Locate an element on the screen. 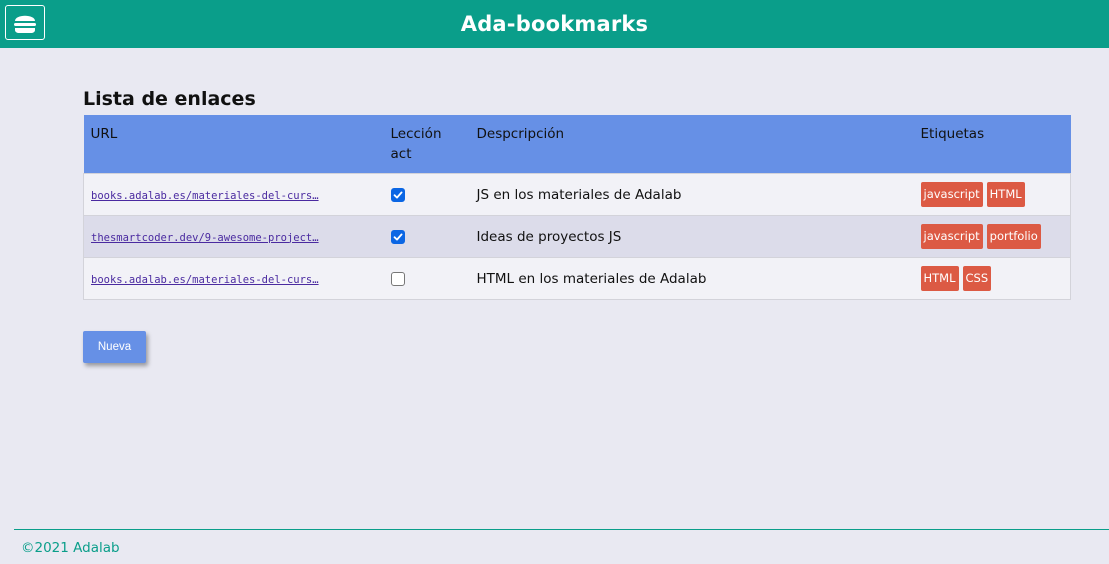 The height and width of the screenshot is (564, 1109). header-lesson-line1: Lección is located at coordinates (416, 134).